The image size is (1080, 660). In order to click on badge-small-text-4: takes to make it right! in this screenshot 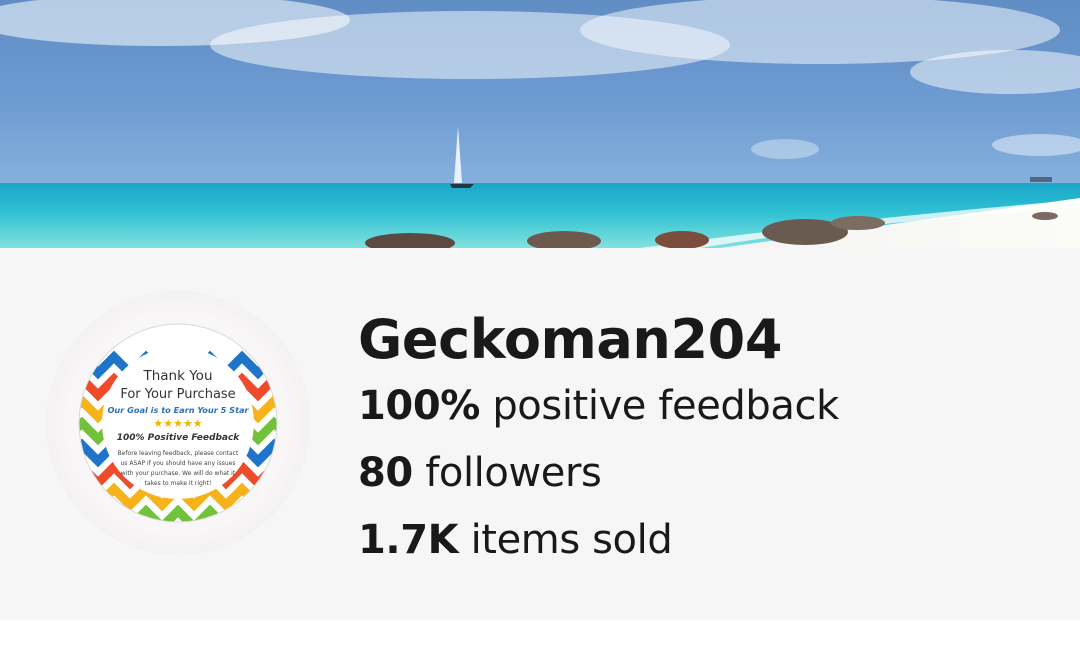, I will do `click(178, 483)`.